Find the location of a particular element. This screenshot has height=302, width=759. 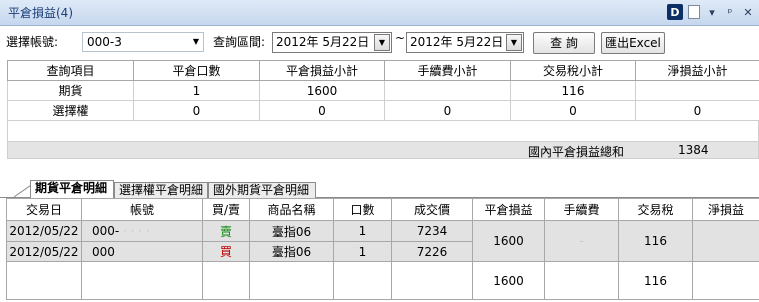

column-header: 交易稅 is located at coordinates (655, 209).